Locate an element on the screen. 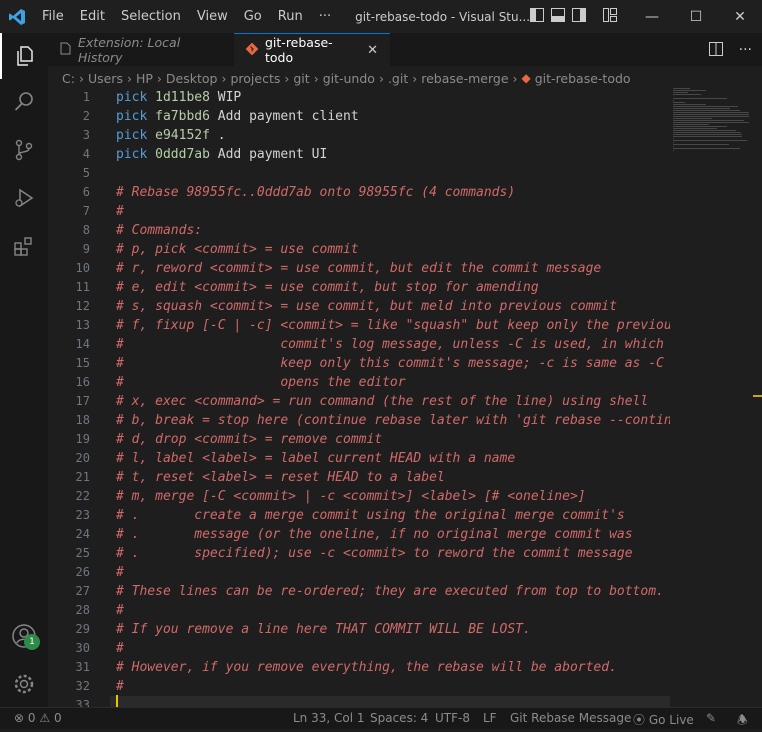  menu-go: Go is located at coordinates (253, 16).